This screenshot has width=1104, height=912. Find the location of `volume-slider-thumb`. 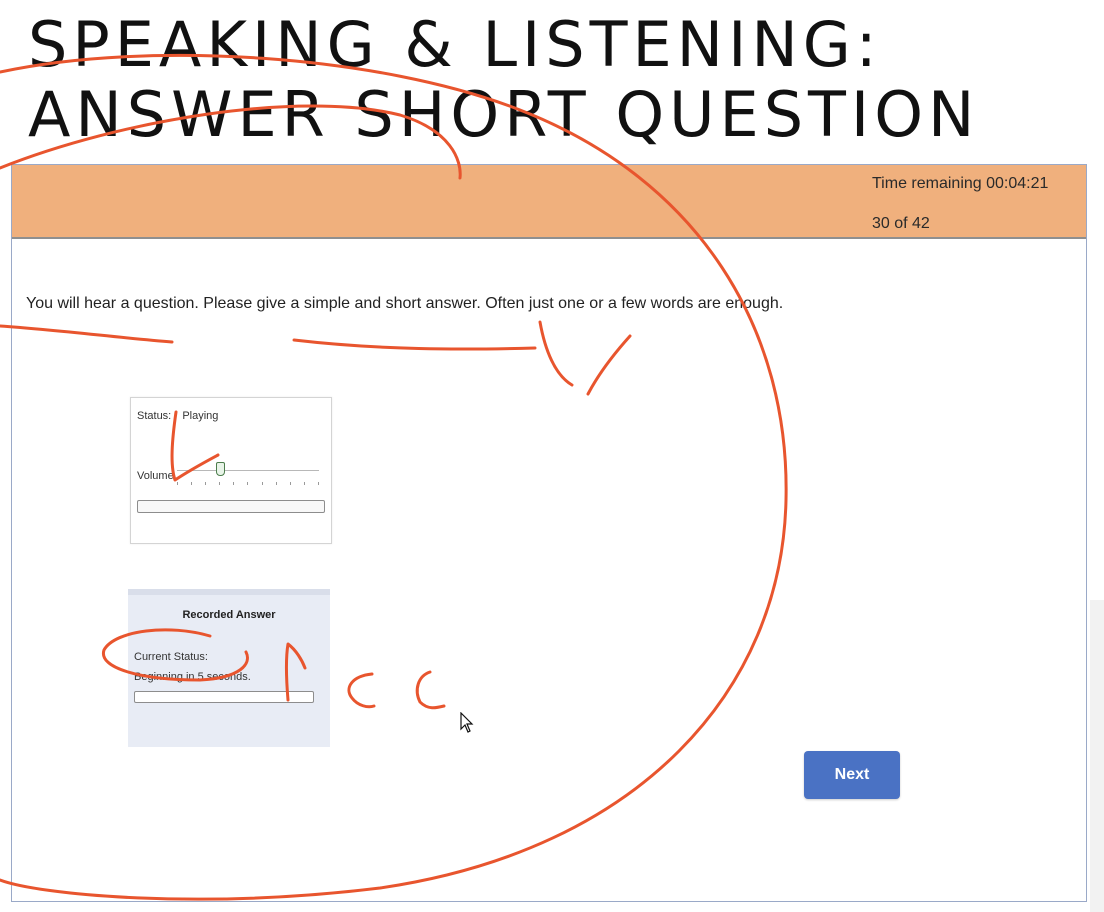

volume-slider-thumb is located at coordinates (220, 469).